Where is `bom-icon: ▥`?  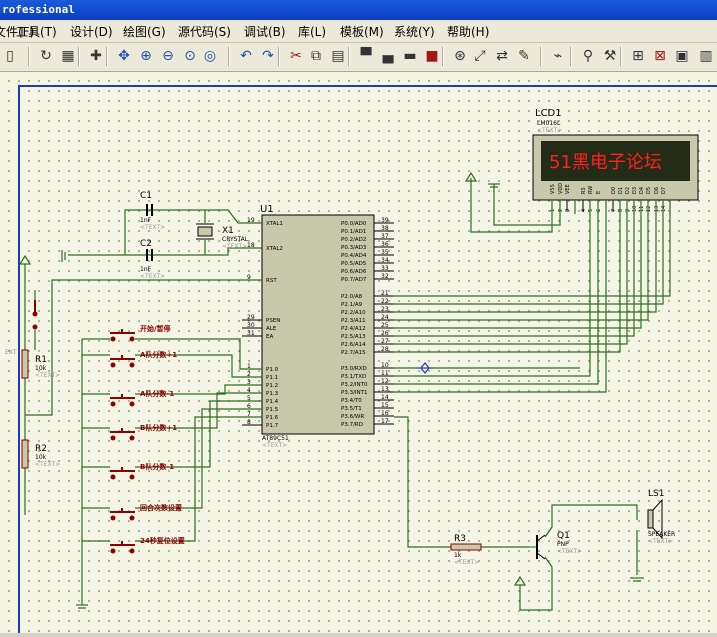
bom-icon: ▥ is located at coordinates (706, 56).